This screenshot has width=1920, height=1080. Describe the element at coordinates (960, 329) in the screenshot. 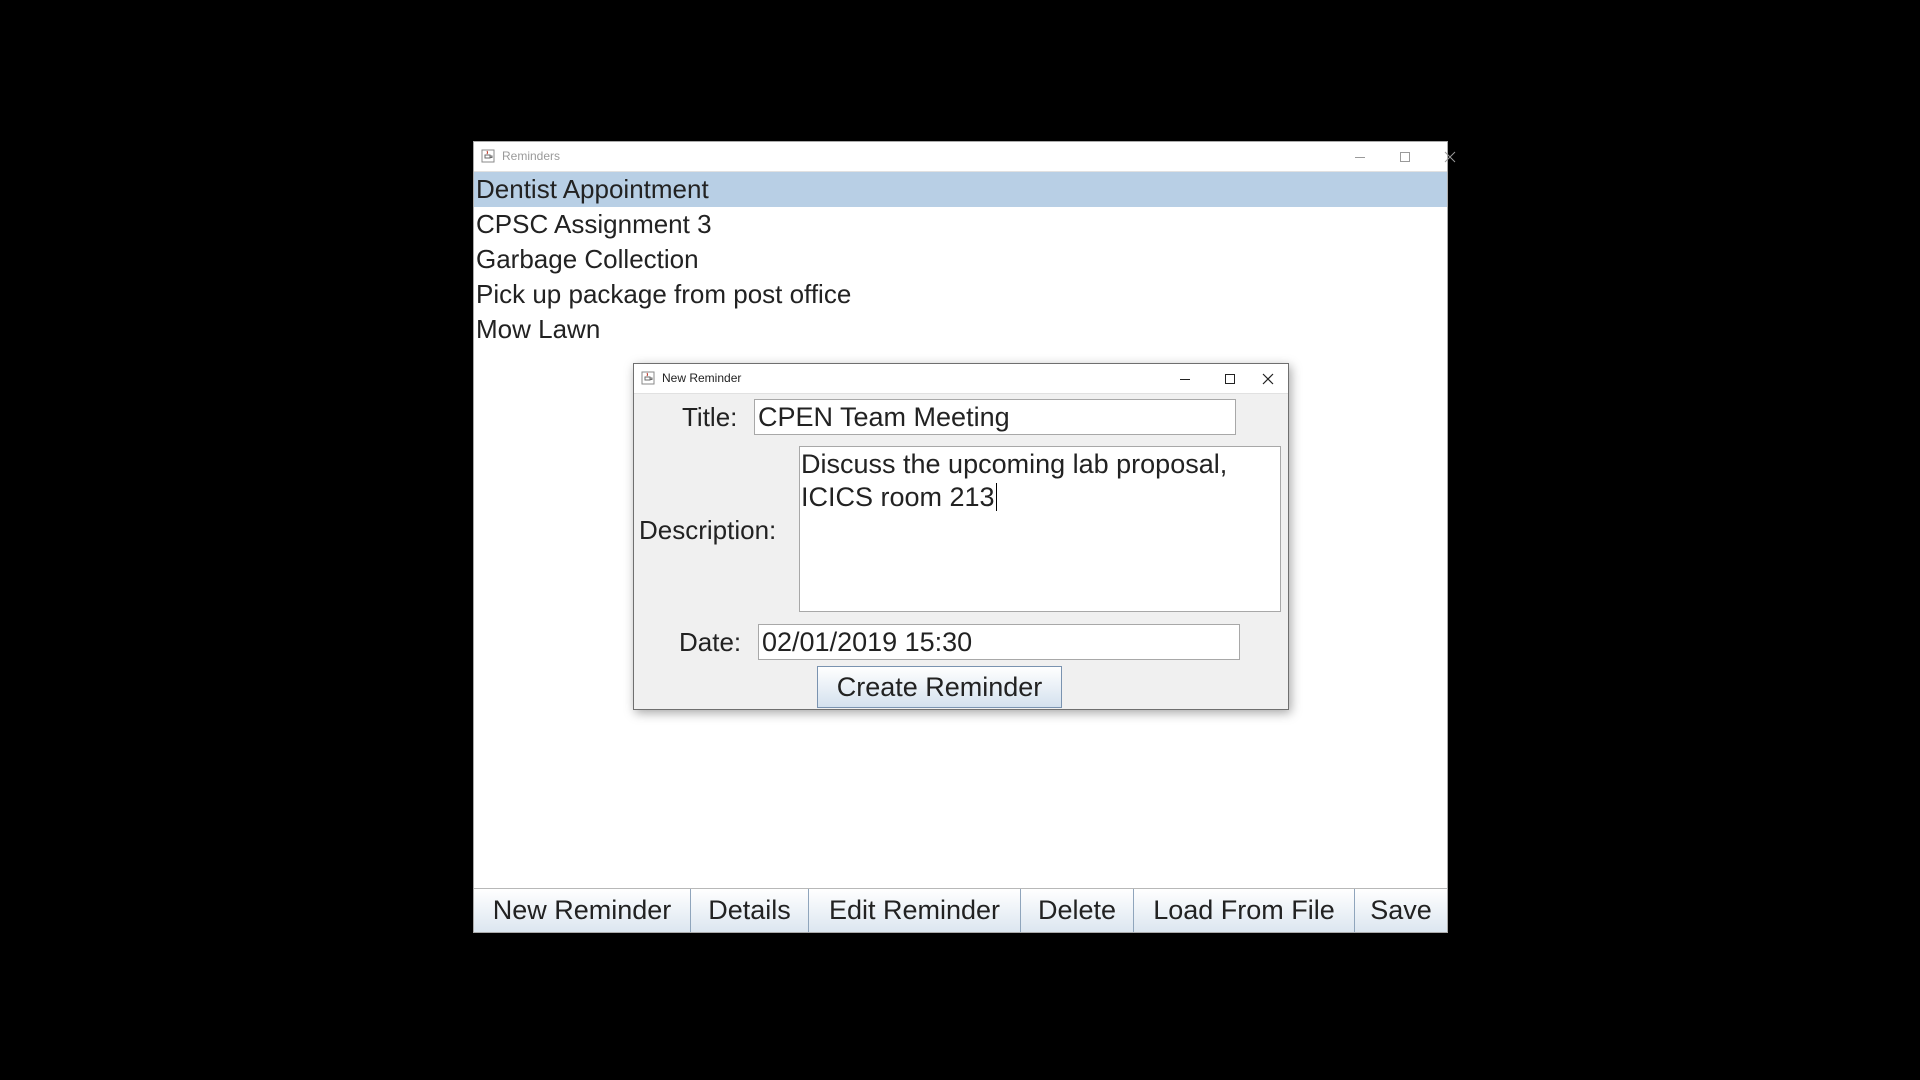

I see `list-item: Mow Lawn` at that location.